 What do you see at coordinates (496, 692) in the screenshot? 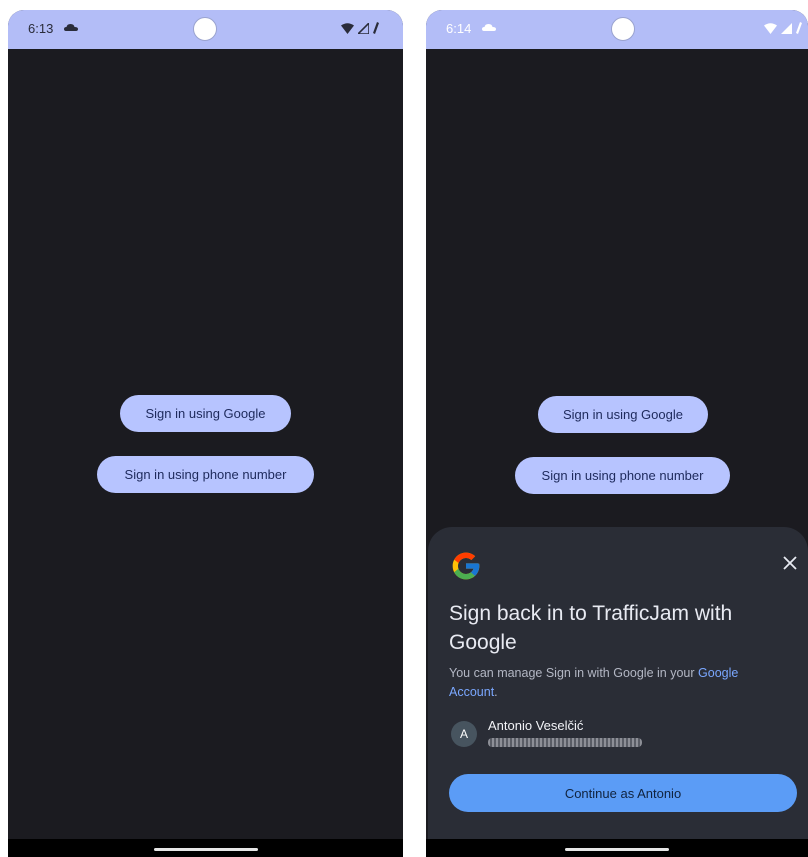
I see `subtitle-period: .` at bounding box center [496, 692].